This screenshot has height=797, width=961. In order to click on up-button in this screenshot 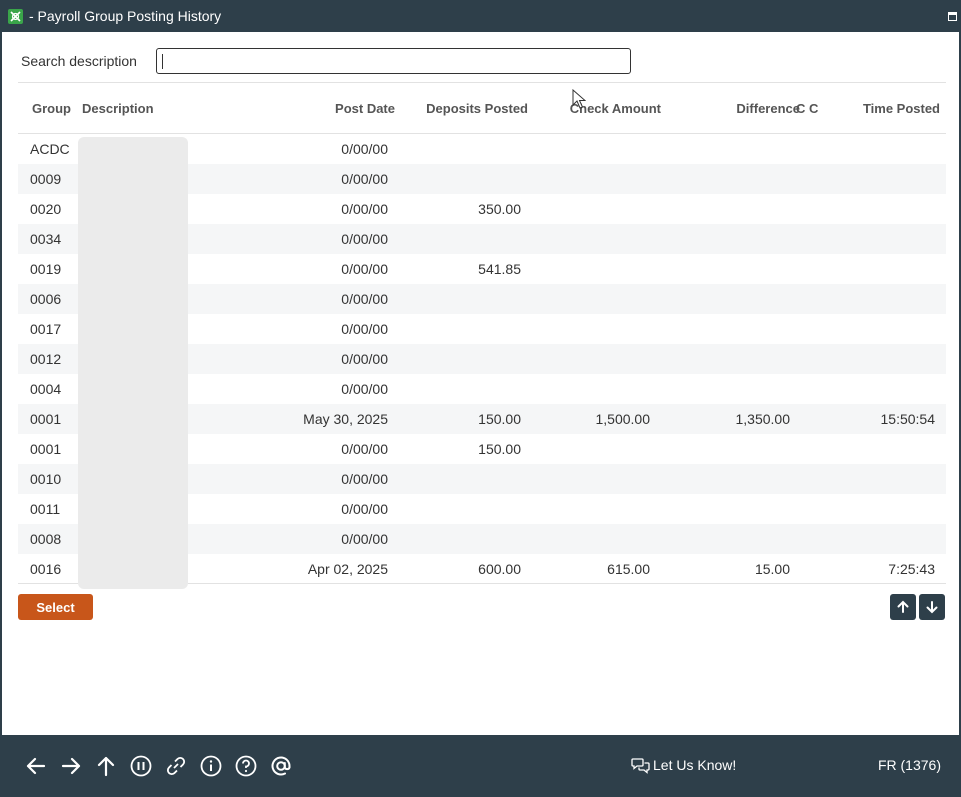, I will do `click(106, 766)`.